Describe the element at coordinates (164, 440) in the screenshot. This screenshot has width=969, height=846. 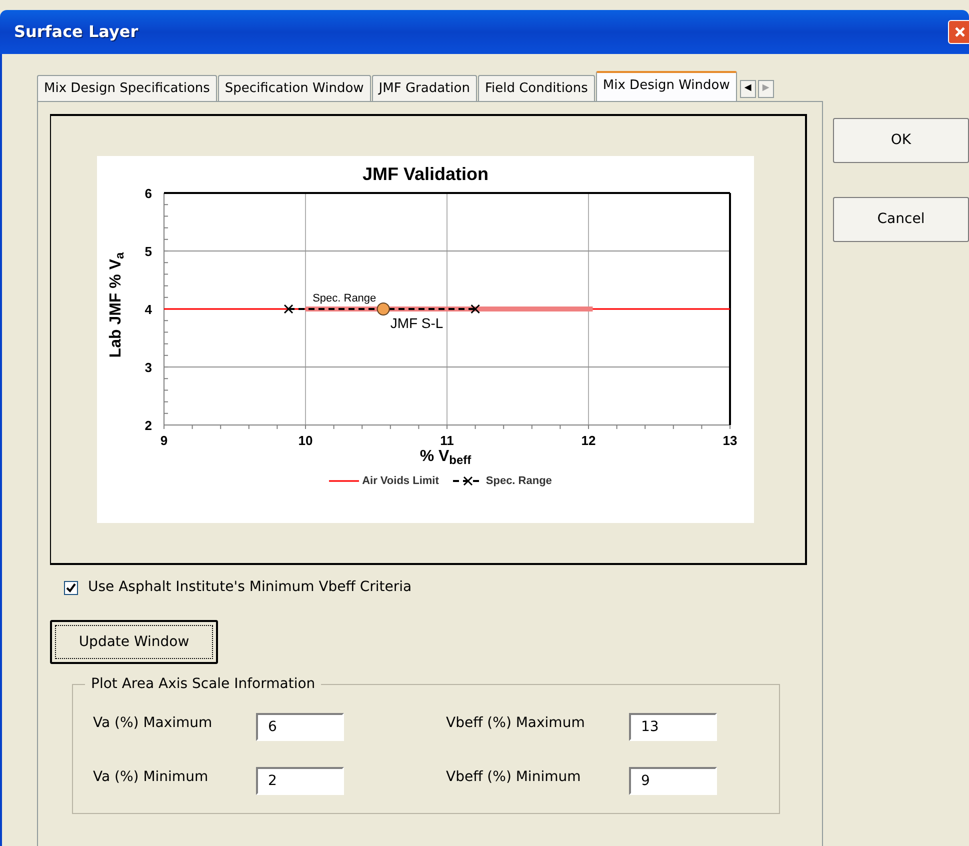
I see `x-tick-label: 9` at that location.